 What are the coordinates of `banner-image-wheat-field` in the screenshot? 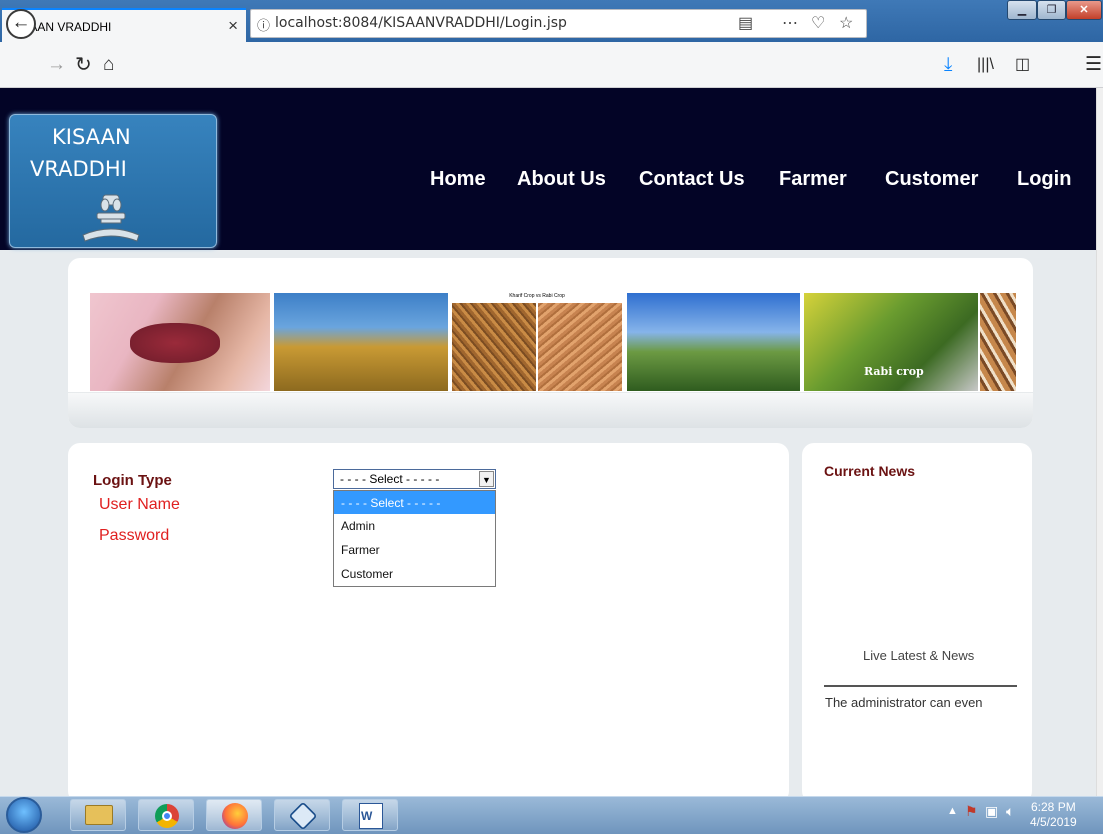 It's located at (361, 342).